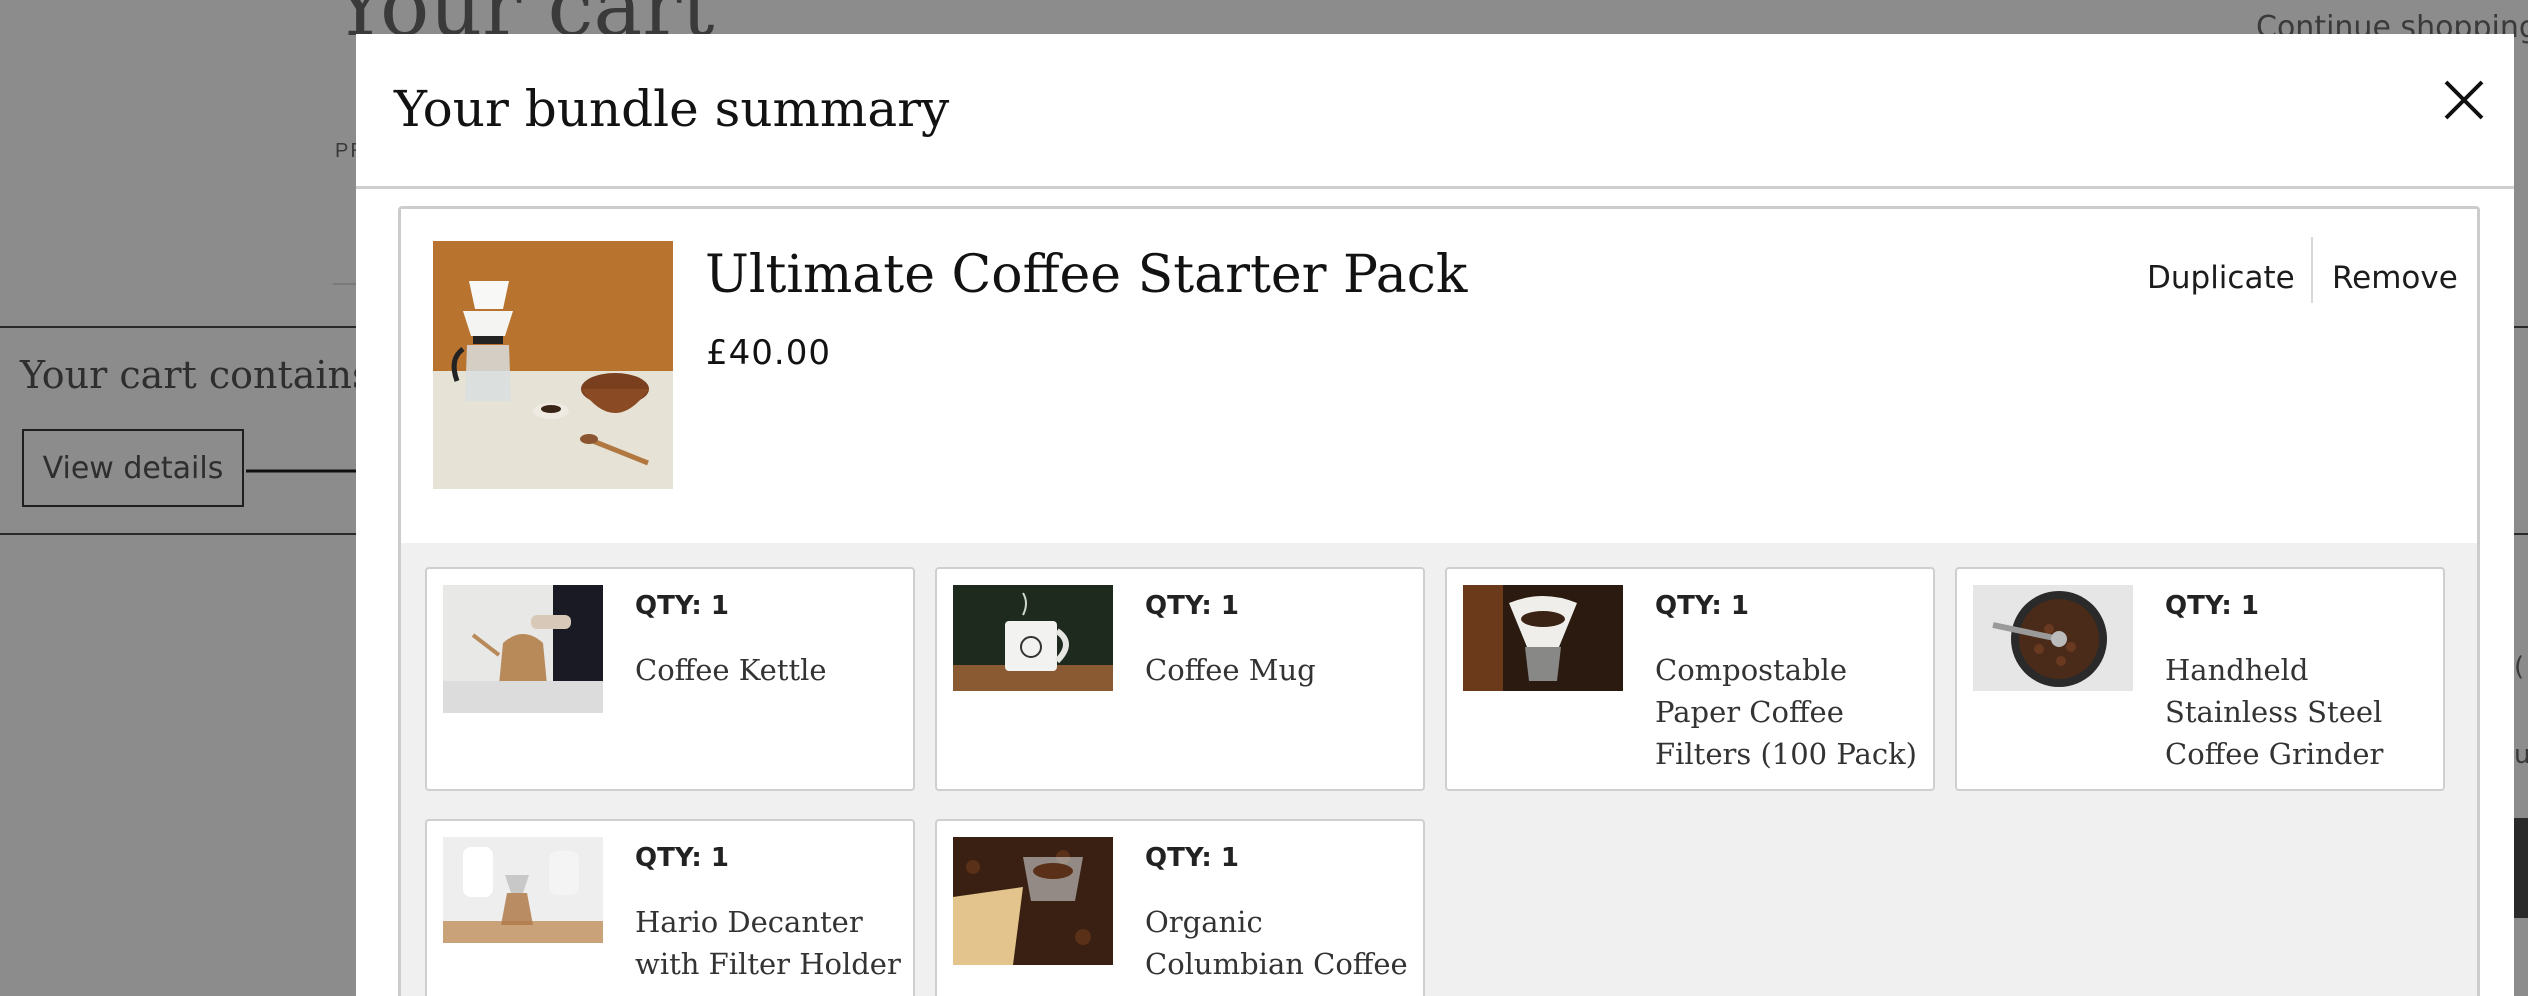 Image resolution: width=2528 pixels, height=996 pixels. I want to click on bundle-item: QTY: 1 Coffee Mug, so click(1180, 679).